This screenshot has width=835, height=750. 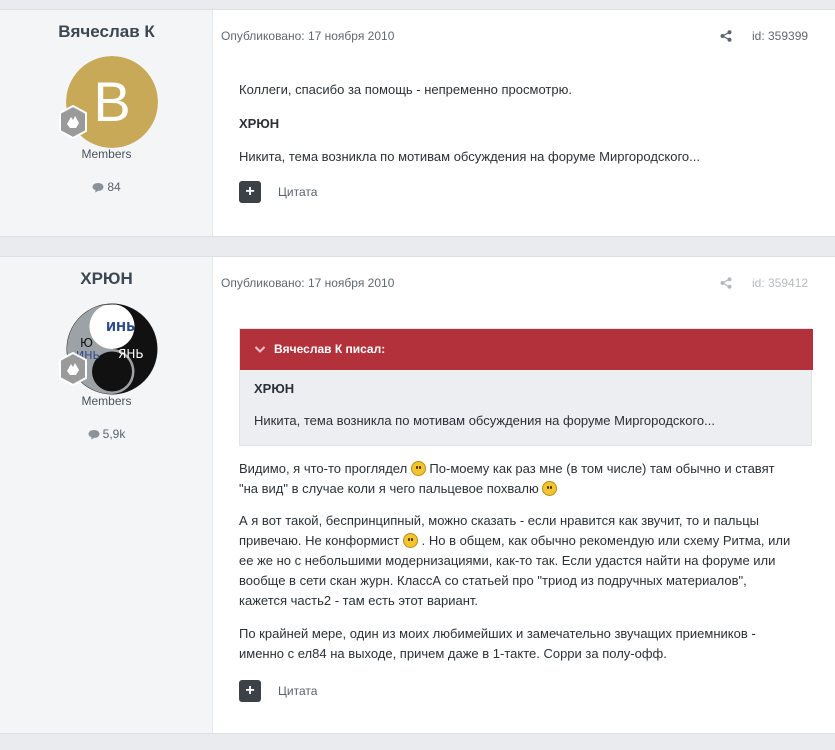 I want to click on post-count: 5,9k, so click(x=106, y=434).